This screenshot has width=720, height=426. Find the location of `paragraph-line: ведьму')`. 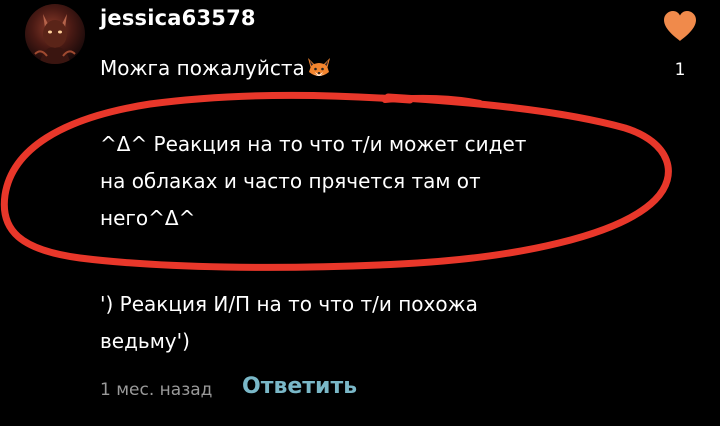

paragraph-line: ведьму') is located at coordinates (145, 341).